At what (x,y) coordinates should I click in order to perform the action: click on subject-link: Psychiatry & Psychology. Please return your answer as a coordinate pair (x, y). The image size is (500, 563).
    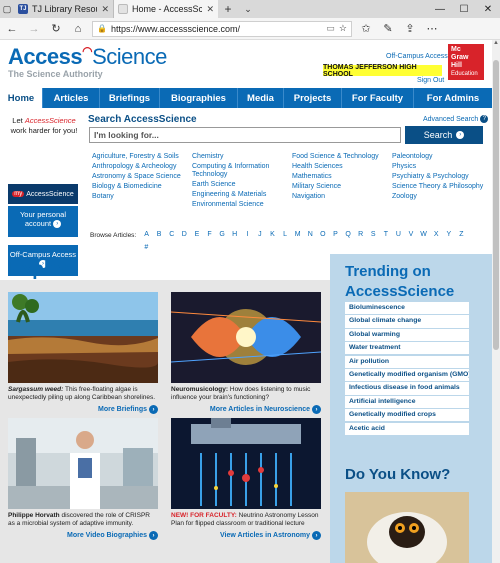
    Looking at the image, I should click on (441, 177).